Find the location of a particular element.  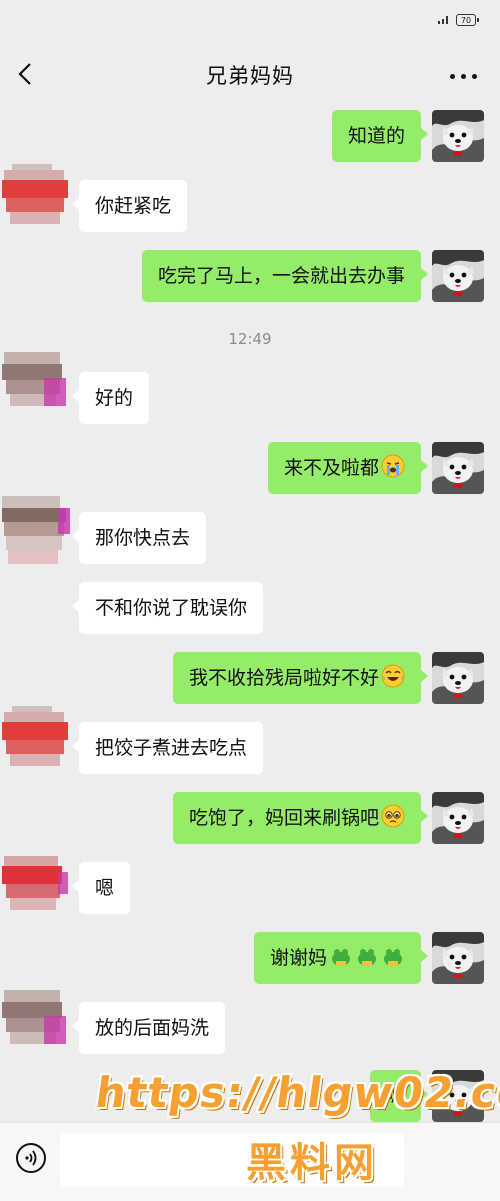

message-input is located at coordinates (232, 1160).